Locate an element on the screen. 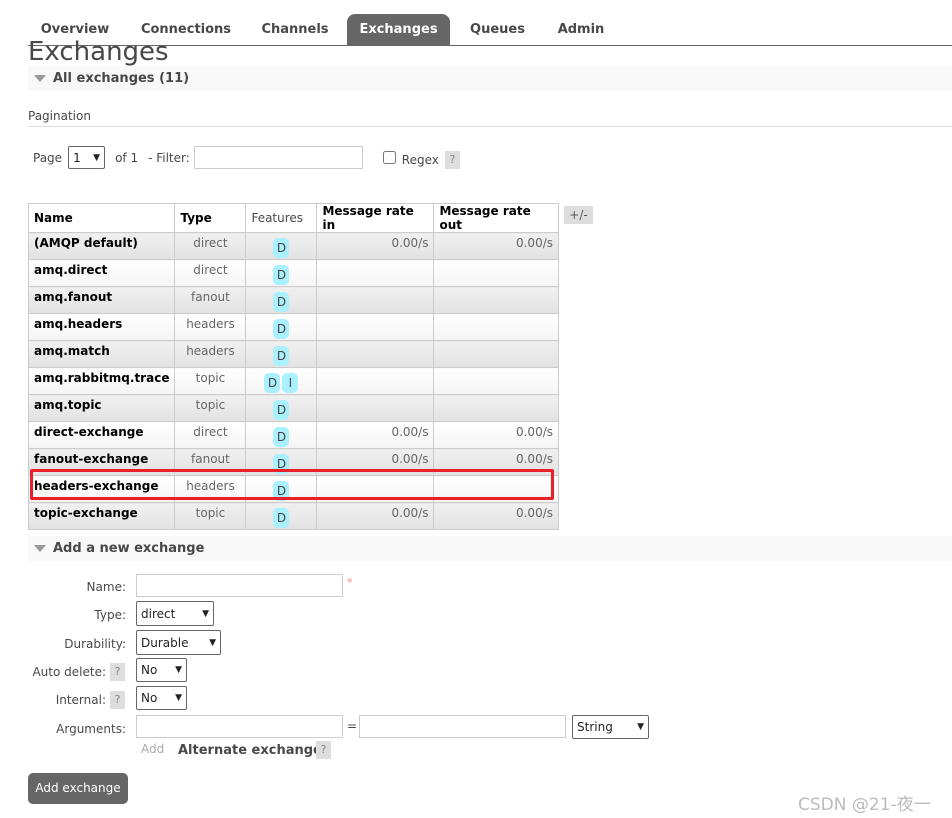  auto-delete-help-icon: ? is located at coordinates (117, 672).